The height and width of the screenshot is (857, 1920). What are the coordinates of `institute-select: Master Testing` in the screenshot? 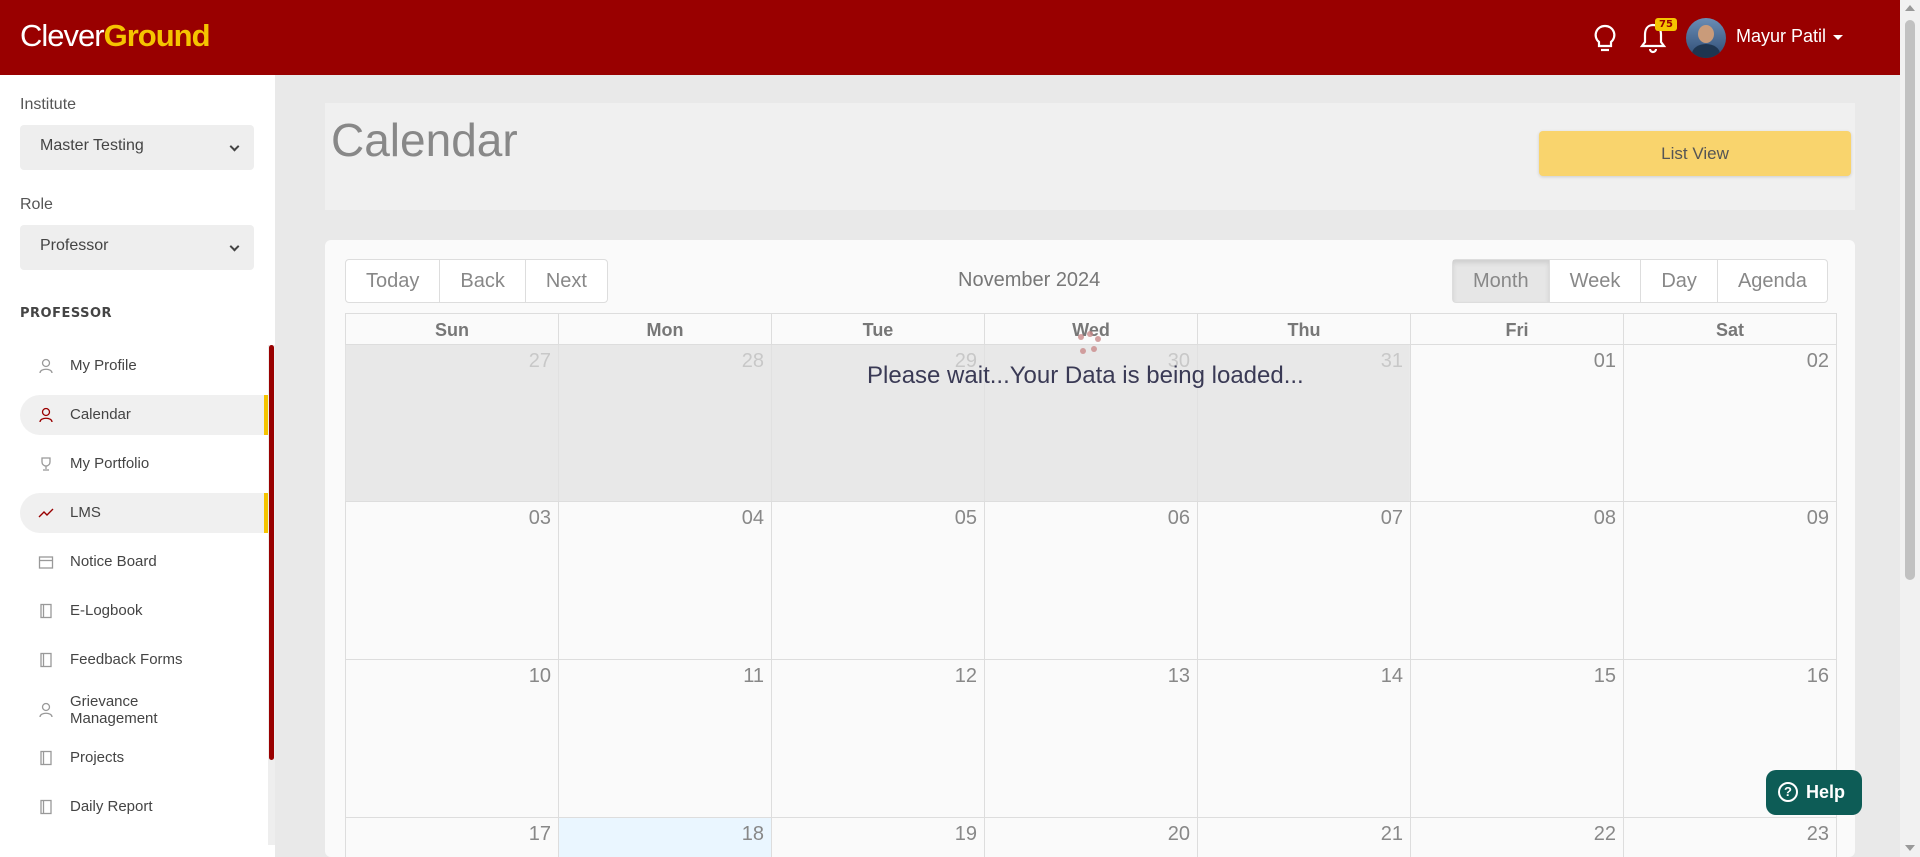 It's located at (137, 147).